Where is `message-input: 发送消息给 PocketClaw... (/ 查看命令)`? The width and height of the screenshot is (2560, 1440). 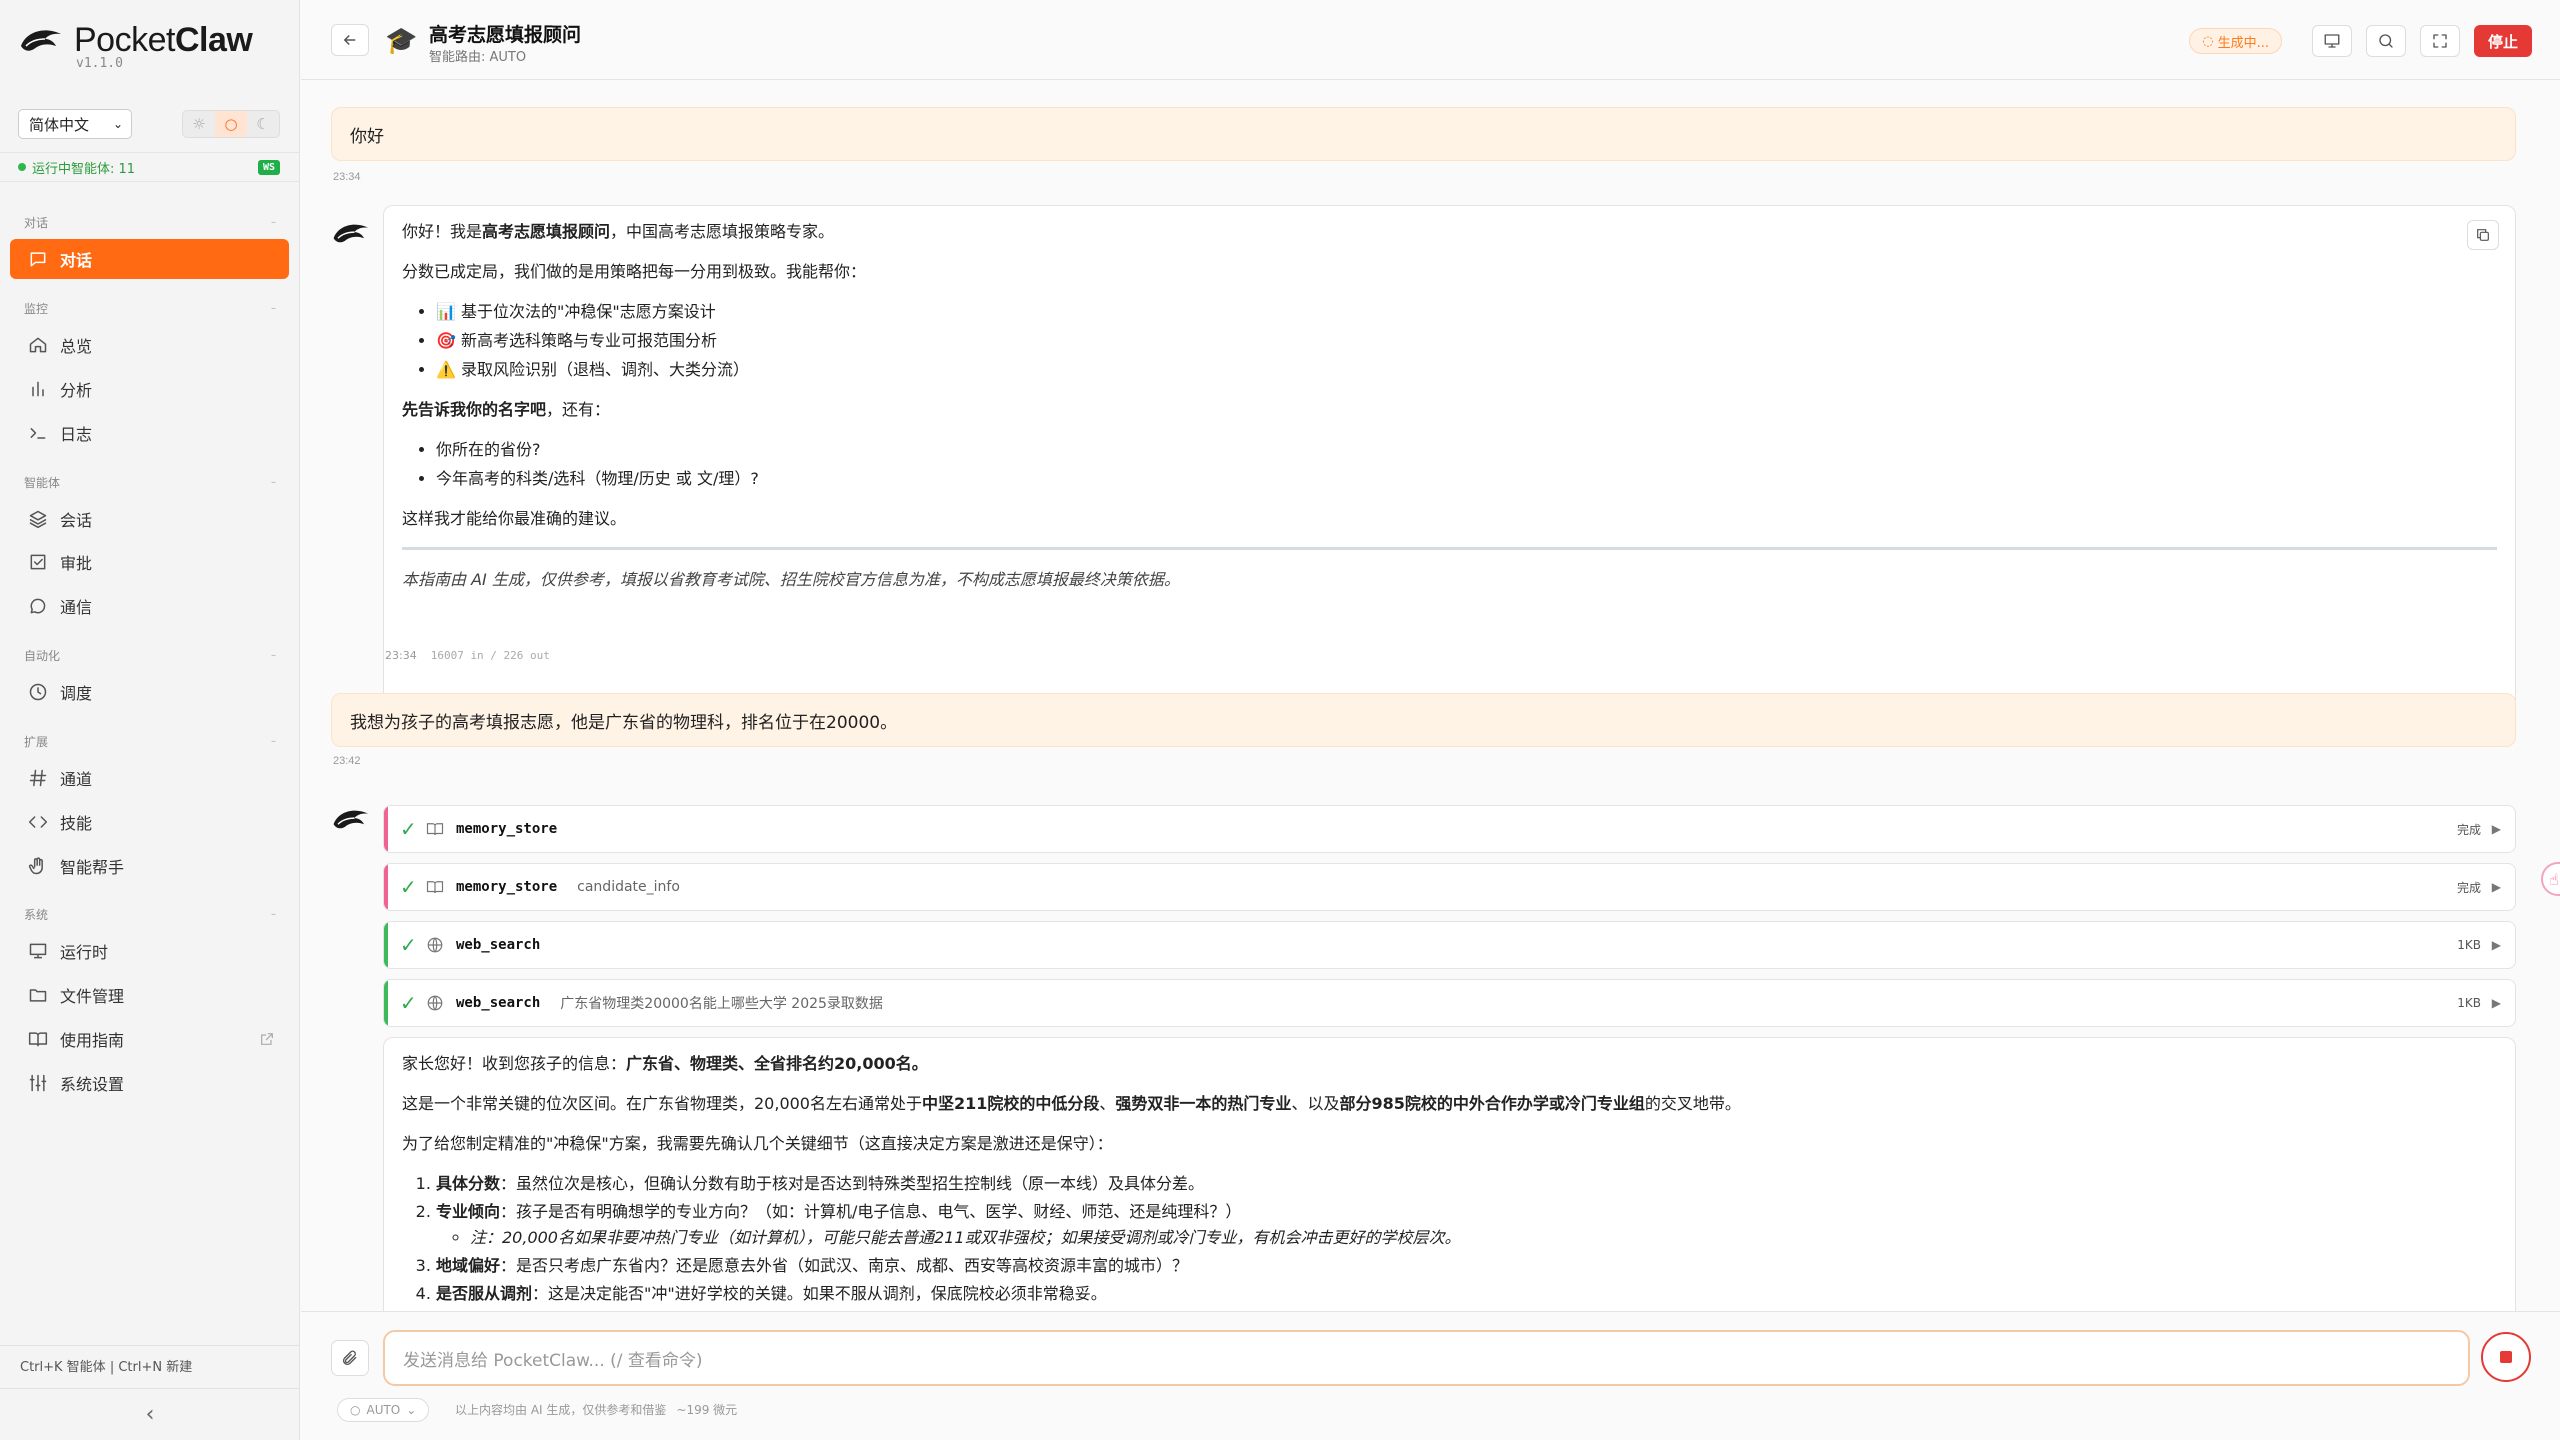 message-input: 发送消息给 PocketClaw... (/ 查看命令) is located at coordinates (1426, 1358).